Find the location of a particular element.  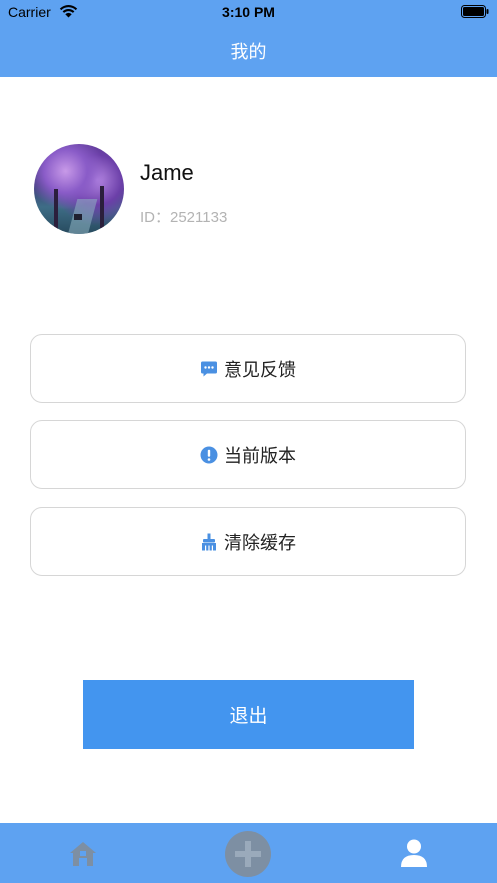

add-icon-bar is located at coordinates (248, 854).